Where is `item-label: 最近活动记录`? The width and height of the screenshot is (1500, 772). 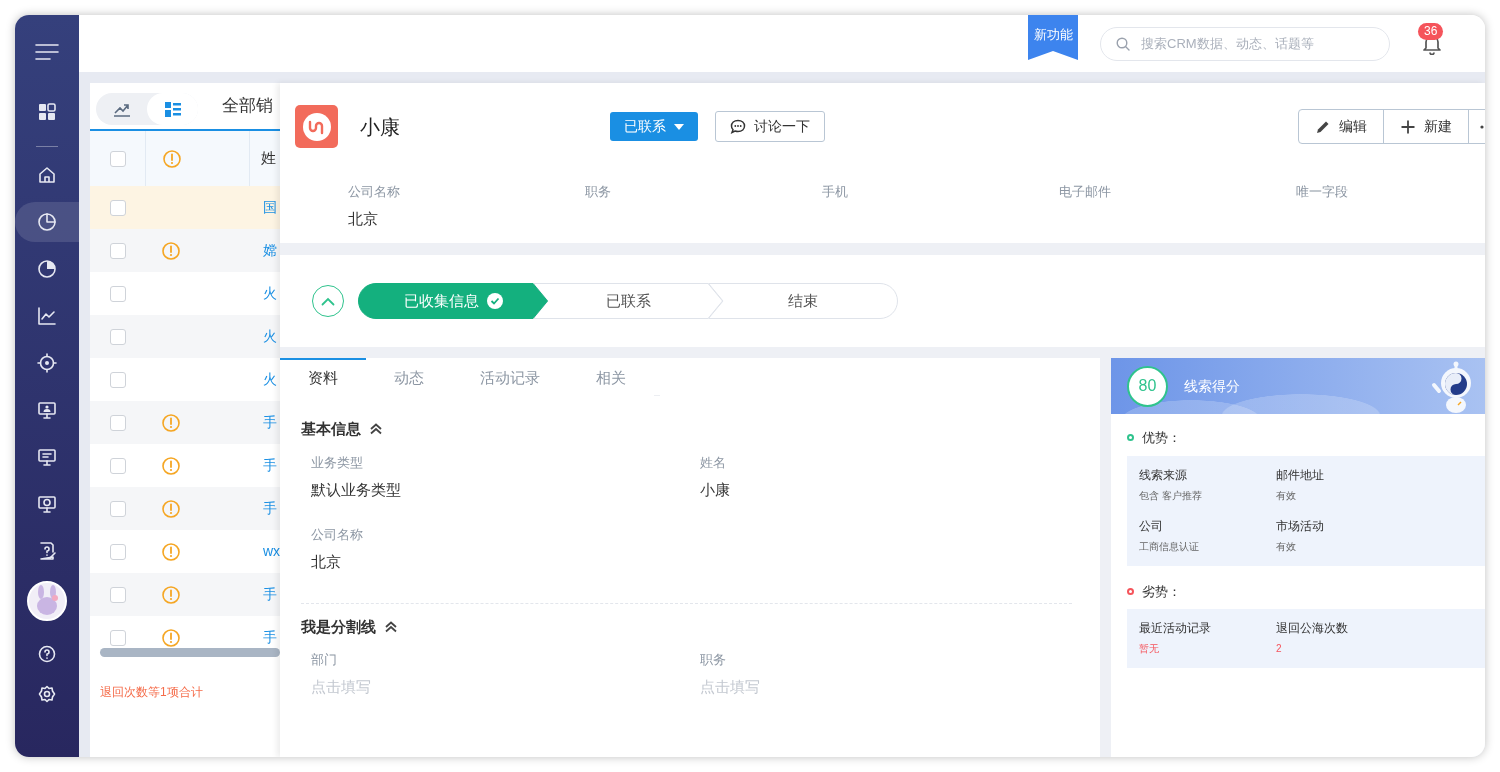 item-label: 最近活动记录 is located at coordinates (1175, 628).